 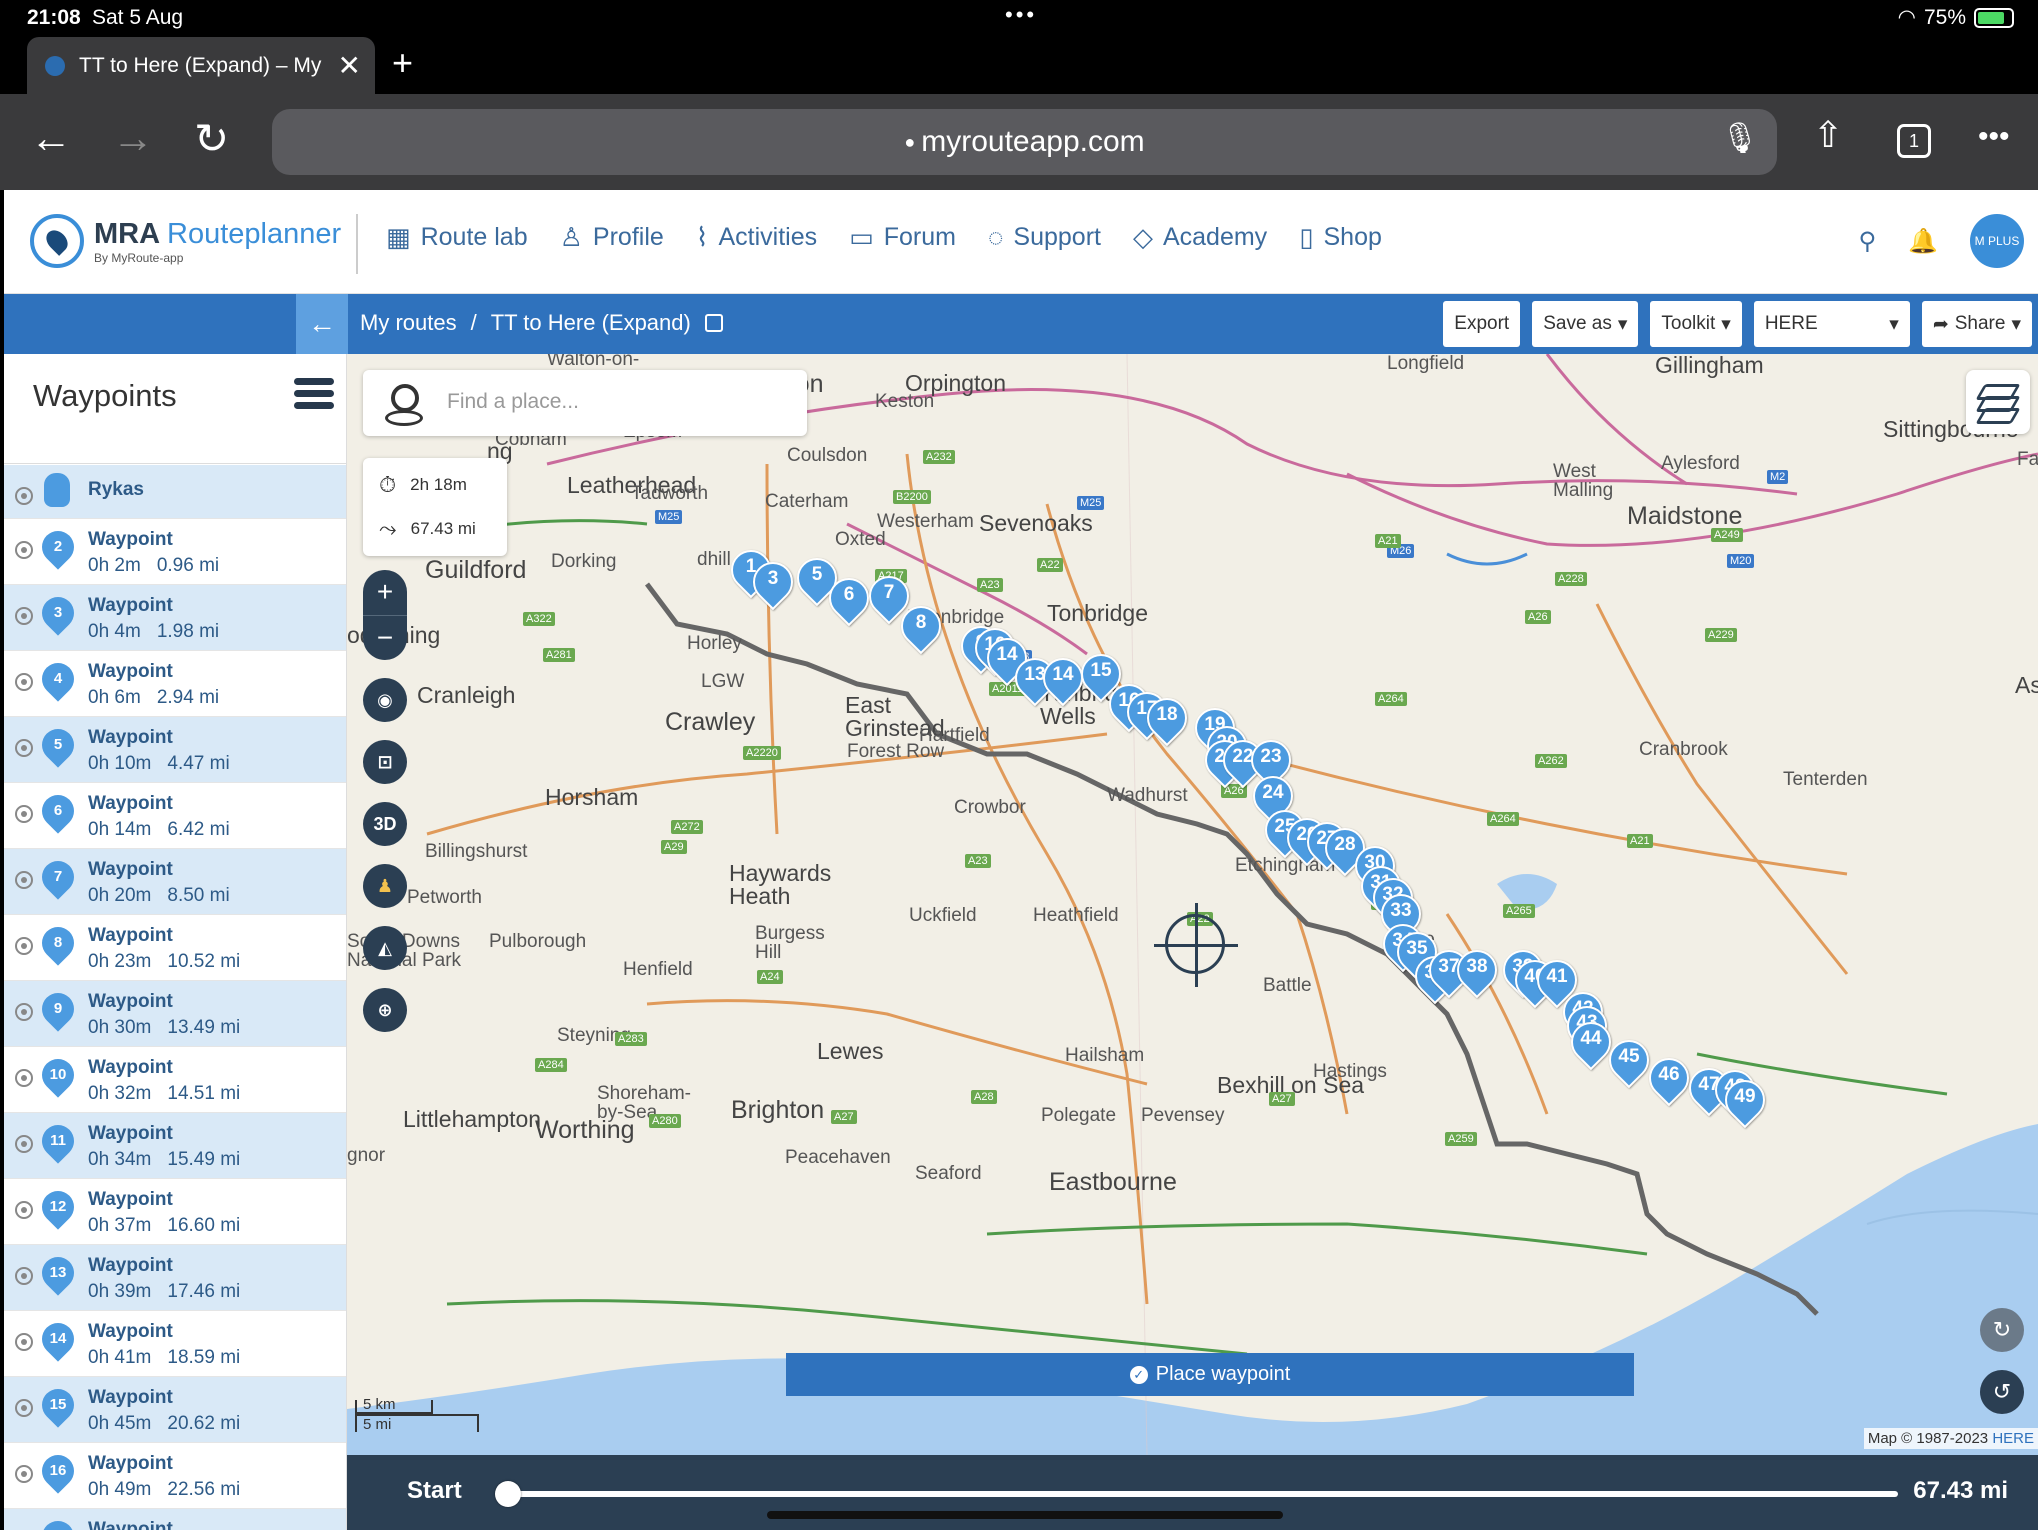 I want to click on waypoint-row: 12 Waypoint 0h 37m 16.60 mi, so click(x=175, y=1212).